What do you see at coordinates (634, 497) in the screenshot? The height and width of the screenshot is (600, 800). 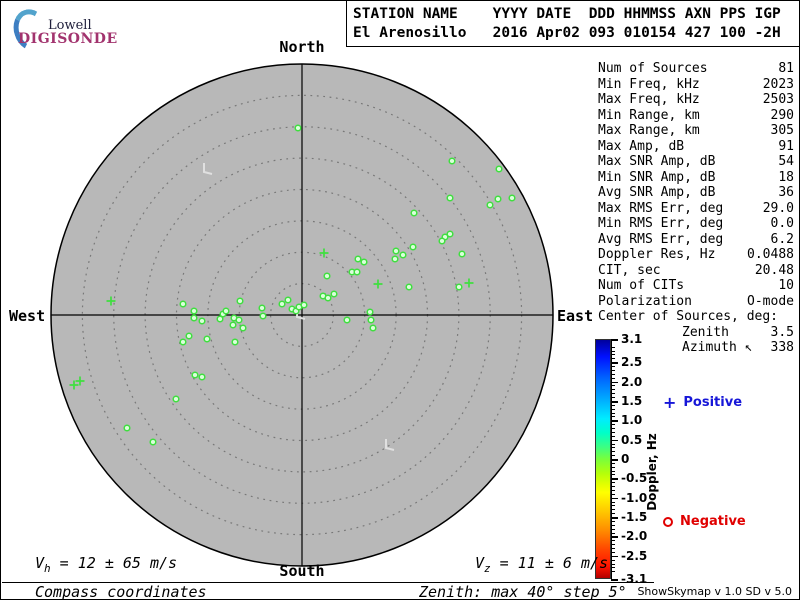 I see `colorbar-tick-label: -1.0` at bounding box center [634, 497].